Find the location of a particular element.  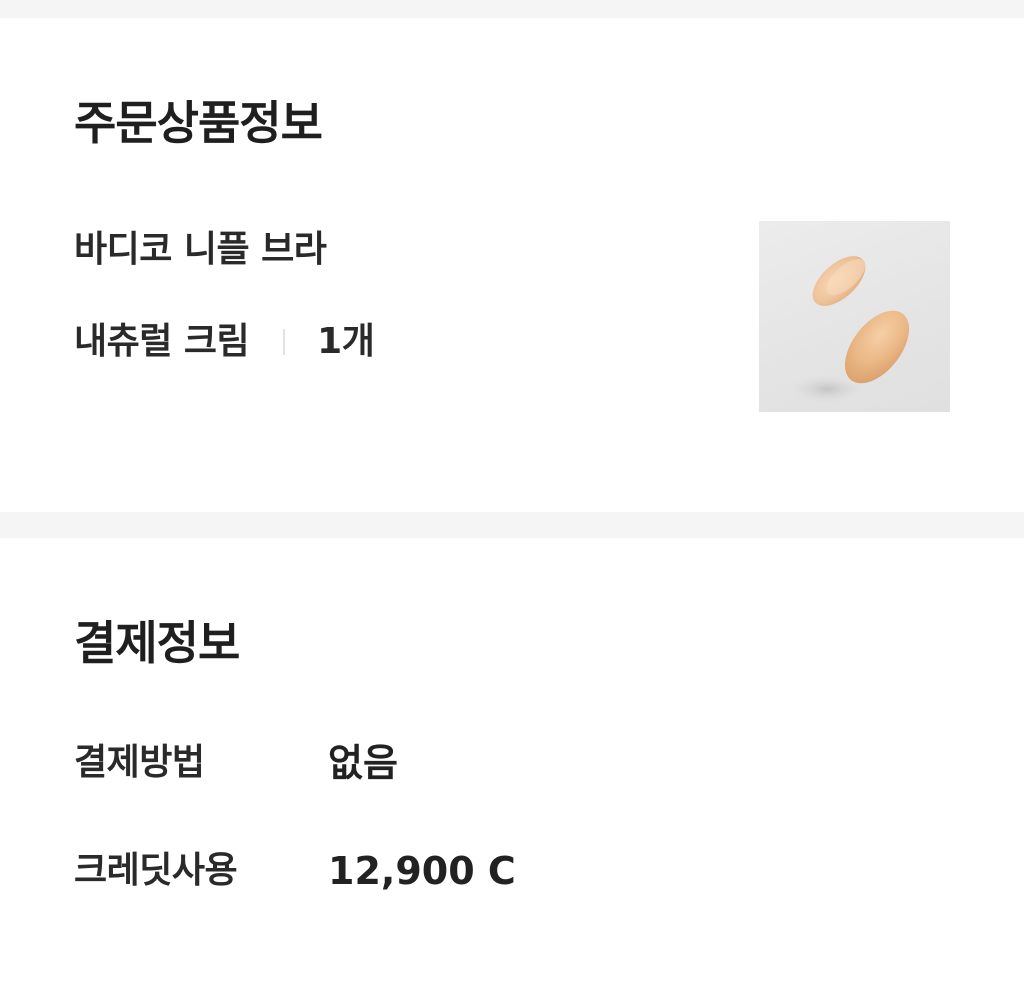

payment-method-row: 결제방법 없음 is located at coordinates (236, 763).